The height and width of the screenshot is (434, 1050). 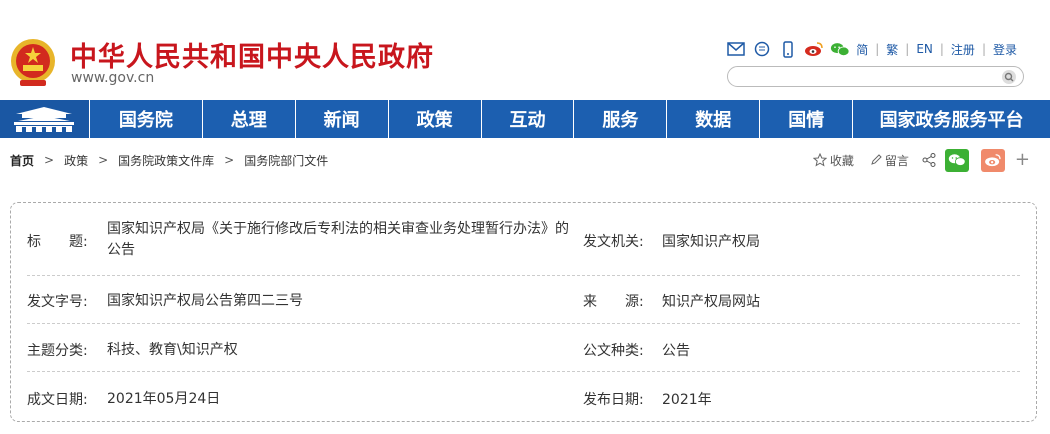 I want to click on site-url: www.gov.cn, so click(x=112, y=78).